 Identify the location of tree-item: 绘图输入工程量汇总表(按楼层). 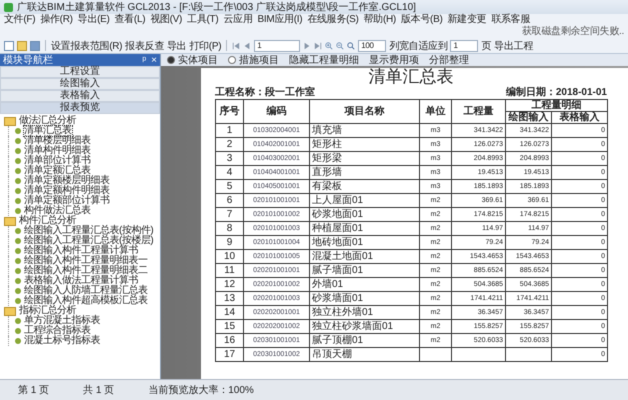
(89, 241).